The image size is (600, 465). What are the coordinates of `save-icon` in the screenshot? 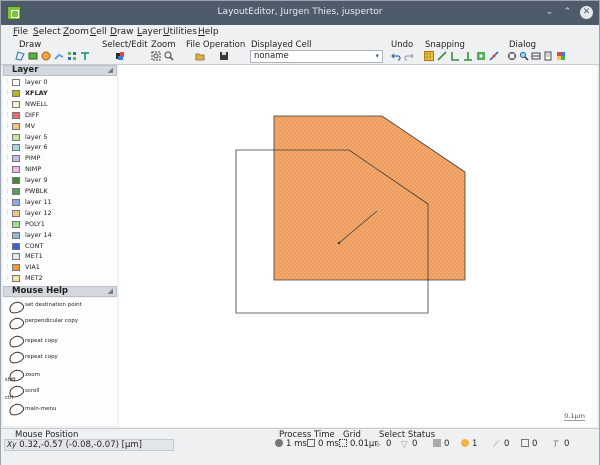 It's located at (224, 56).